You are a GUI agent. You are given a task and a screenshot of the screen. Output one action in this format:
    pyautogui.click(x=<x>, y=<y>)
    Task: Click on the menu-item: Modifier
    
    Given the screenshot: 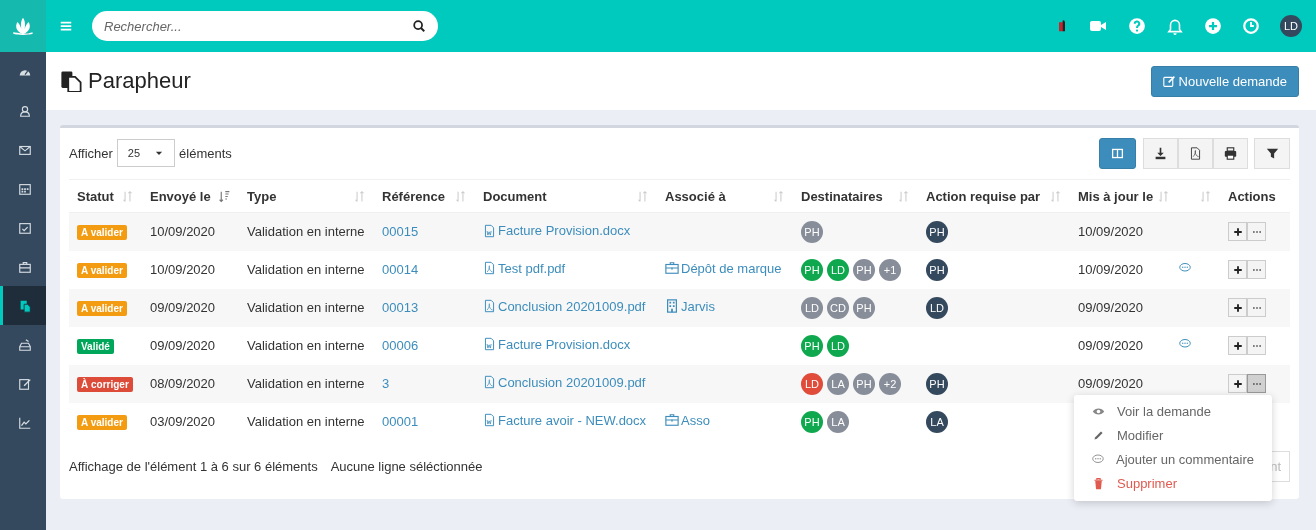 What is the action you would take?
    pyautogui.click(x=1173, y=435)
    